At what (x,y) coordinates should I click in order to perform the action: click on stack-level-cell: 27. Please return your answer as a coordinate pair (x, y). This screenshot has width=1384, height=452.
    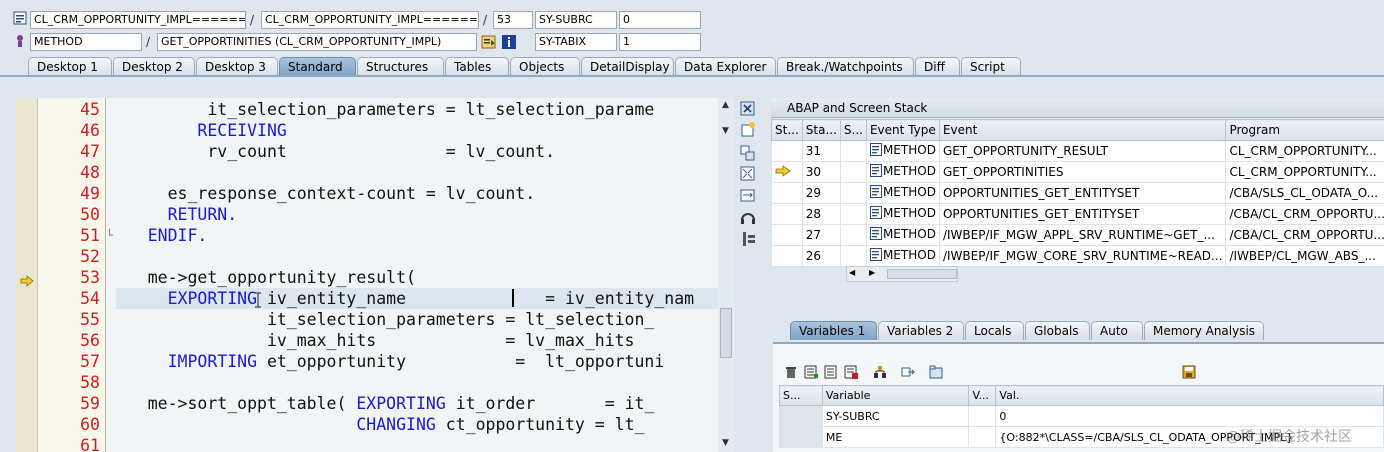
    Looking at the image, I should click on (821, 235).